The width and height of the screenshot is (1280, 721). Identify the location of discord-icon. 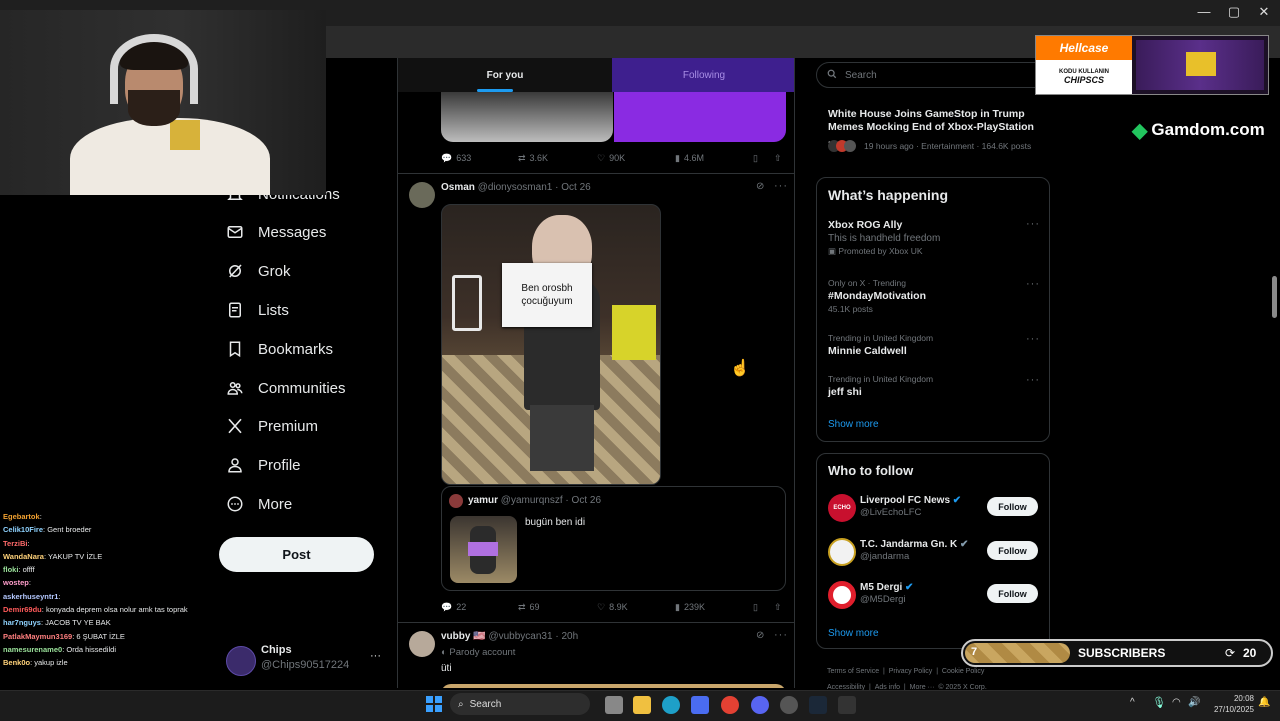
(760, 705).